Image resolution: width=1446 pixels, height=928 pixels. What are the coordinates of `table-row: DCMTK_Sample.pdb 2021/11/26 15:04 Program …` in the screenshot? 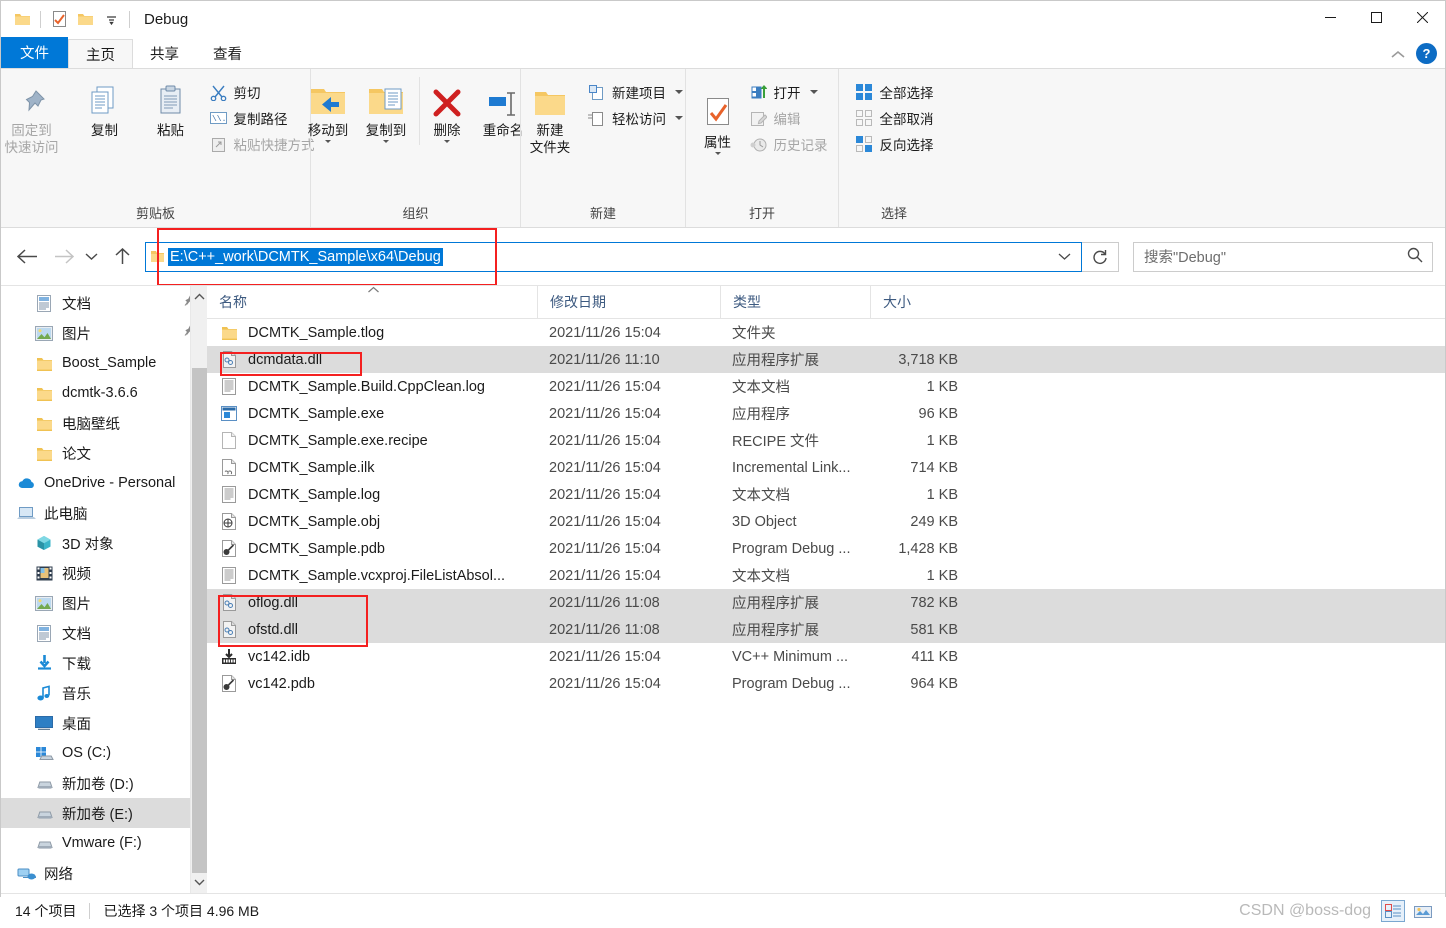 It's located at (826, 548).